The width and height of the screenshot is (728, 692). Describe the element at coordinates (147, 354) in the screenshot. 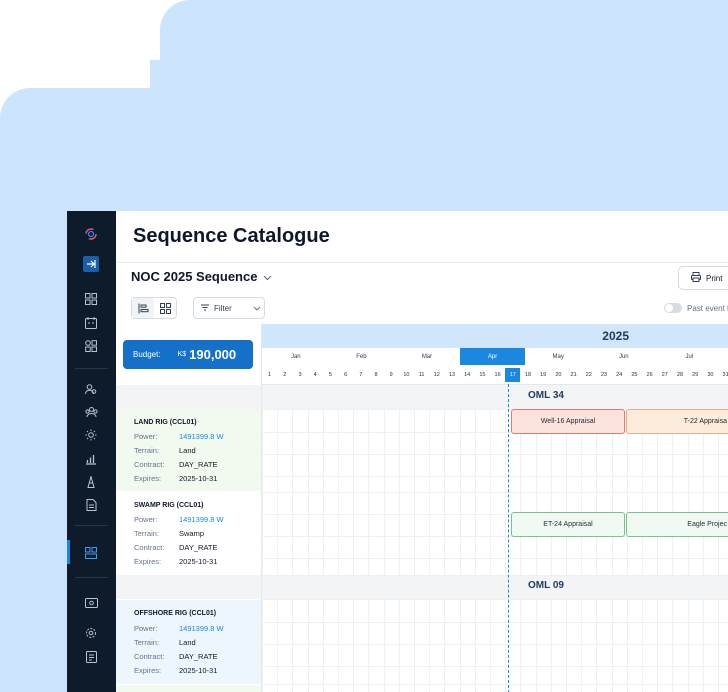

I see `budget-label: Budget:` at that location.